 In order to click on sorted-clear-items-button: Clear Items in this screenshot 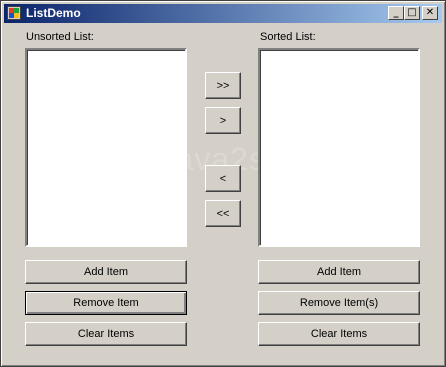, I will do `click(339, 334)`.